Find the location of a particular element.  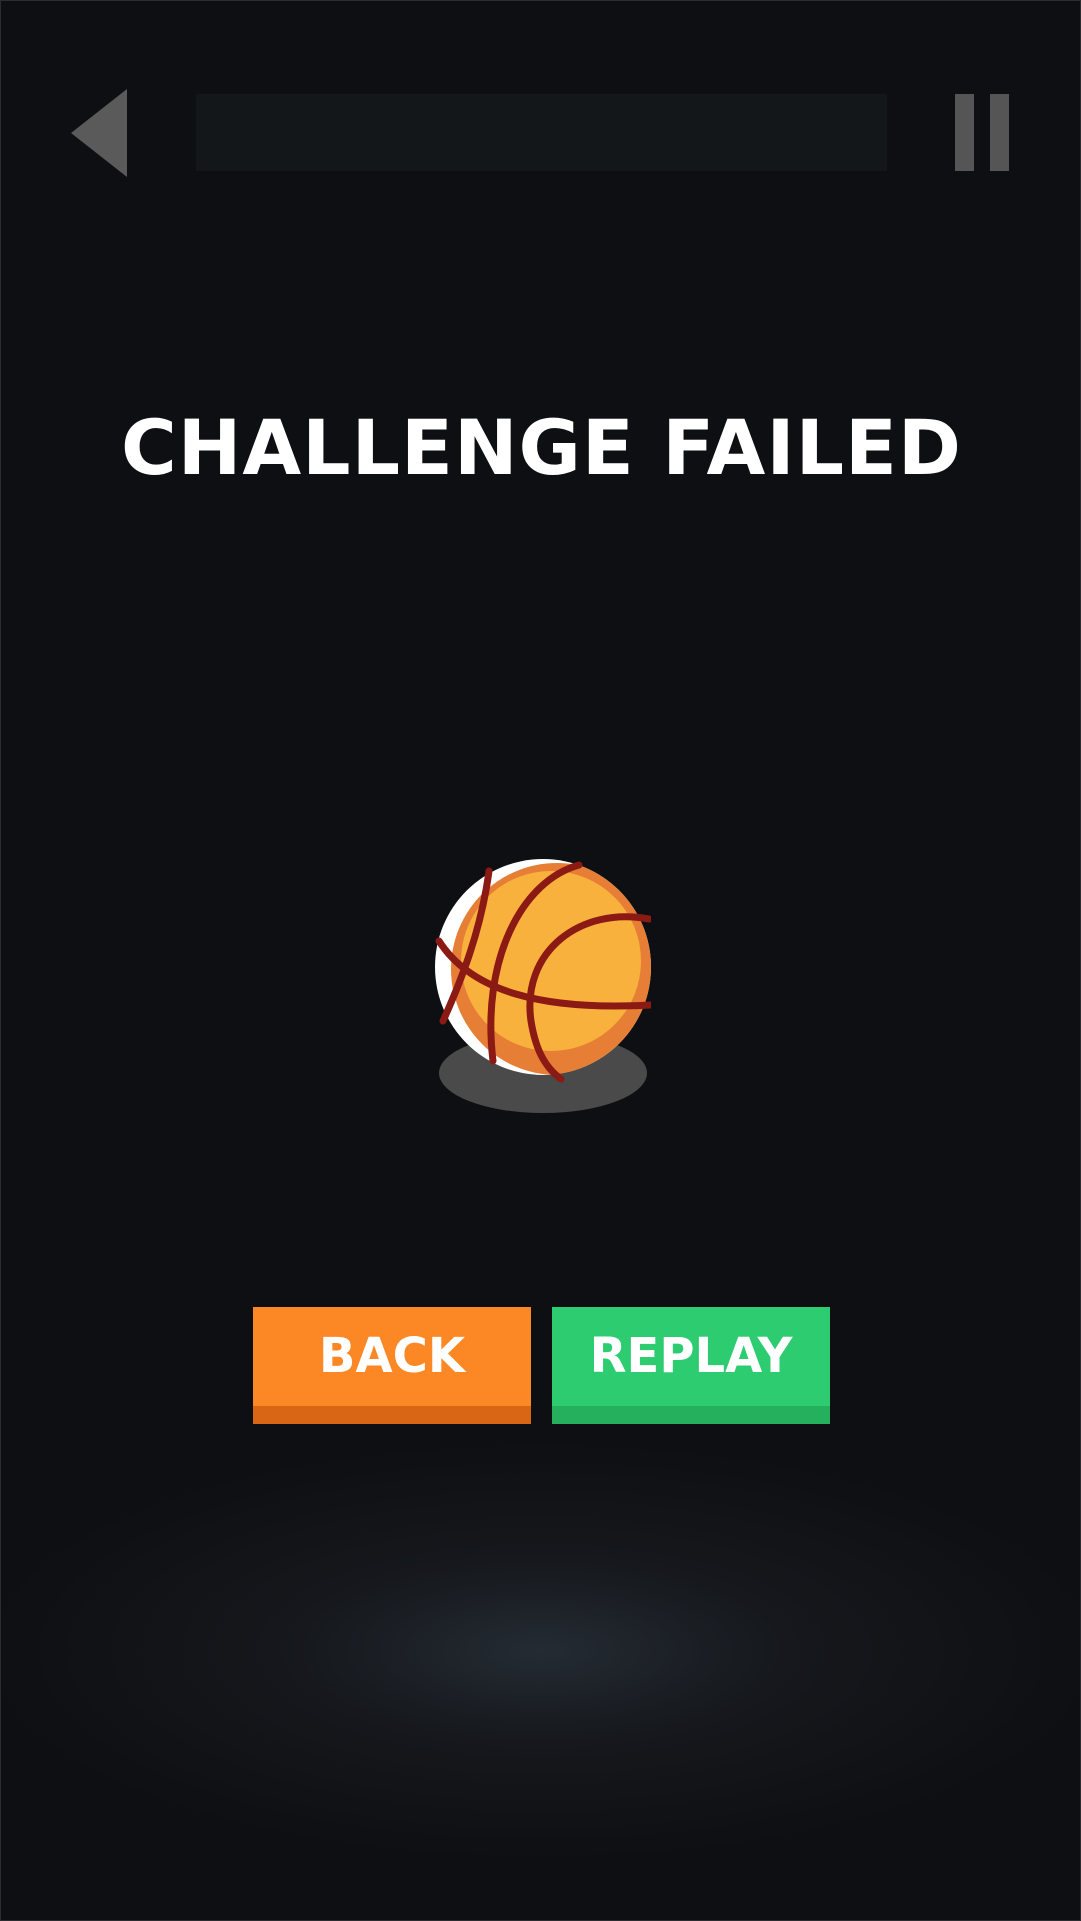

basketball-icon is located at coordinates (543, 983).